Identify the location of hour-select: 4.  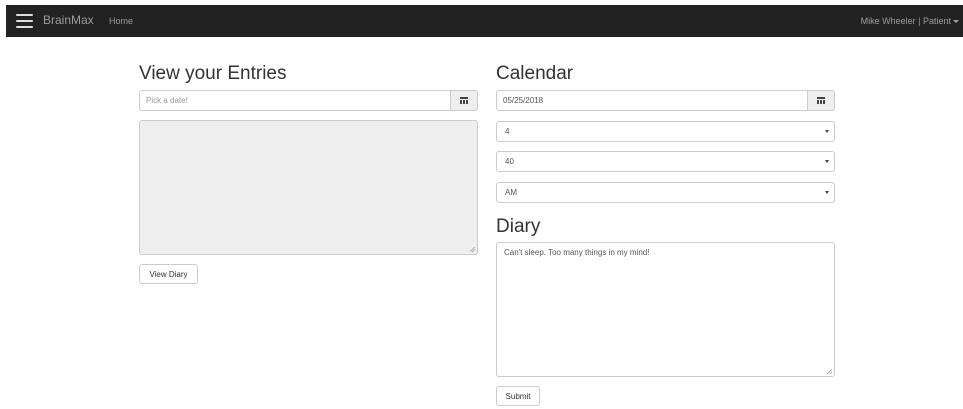
(665, 131).